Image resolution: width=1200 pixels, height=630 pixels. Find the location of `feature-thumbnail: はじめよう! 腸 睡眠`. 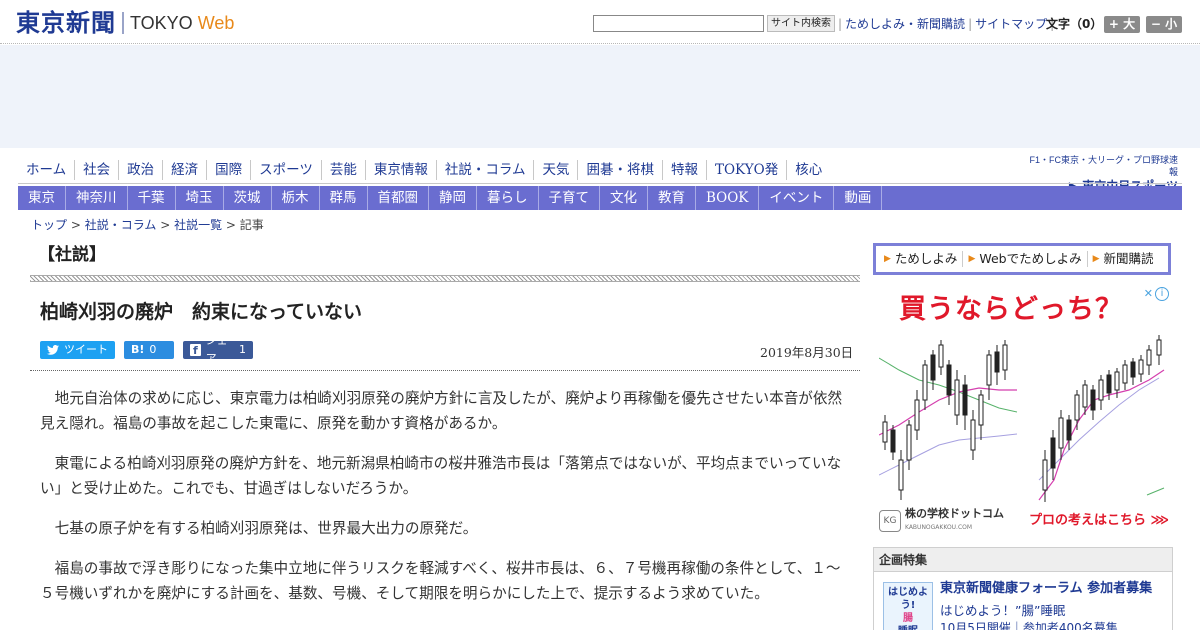

feature-thumbnail: はじめよう! 腸 睡眠 is located at coordinates (908, 606).